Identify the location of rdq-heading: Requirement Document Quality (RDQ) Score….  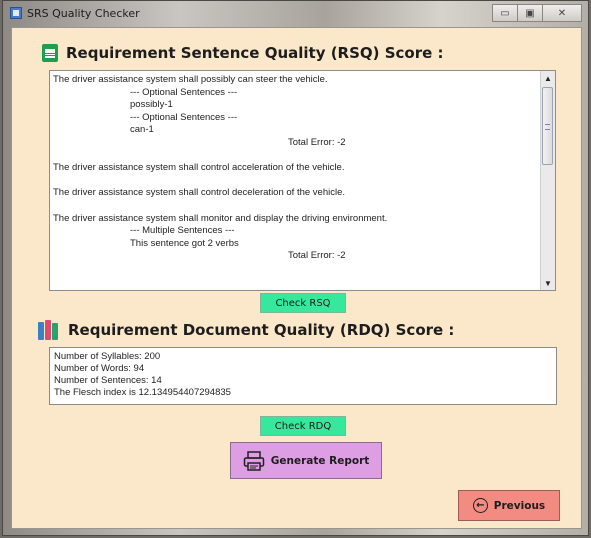
(246, 330).